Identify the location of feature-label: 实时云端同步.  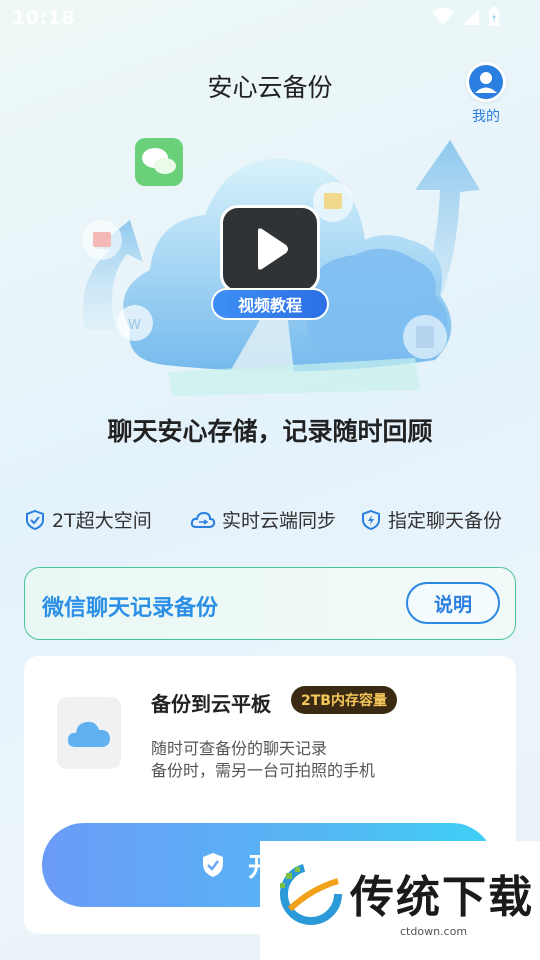
(279, 521).